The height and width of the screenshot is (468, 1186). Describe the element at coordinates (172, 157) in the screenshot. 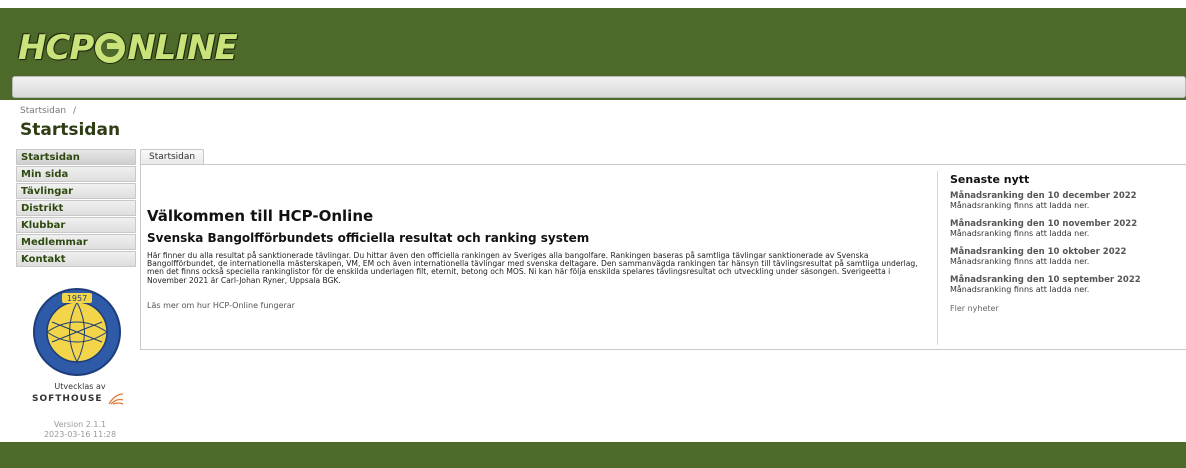

I see `tab-startsidan: Startsidan` at that location.